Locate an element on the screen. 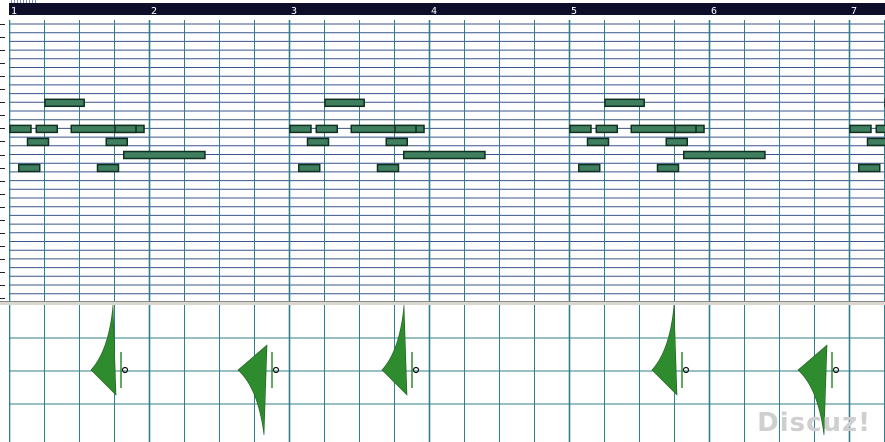  bar-number-3: 3 is located at coordinates (294, 11).